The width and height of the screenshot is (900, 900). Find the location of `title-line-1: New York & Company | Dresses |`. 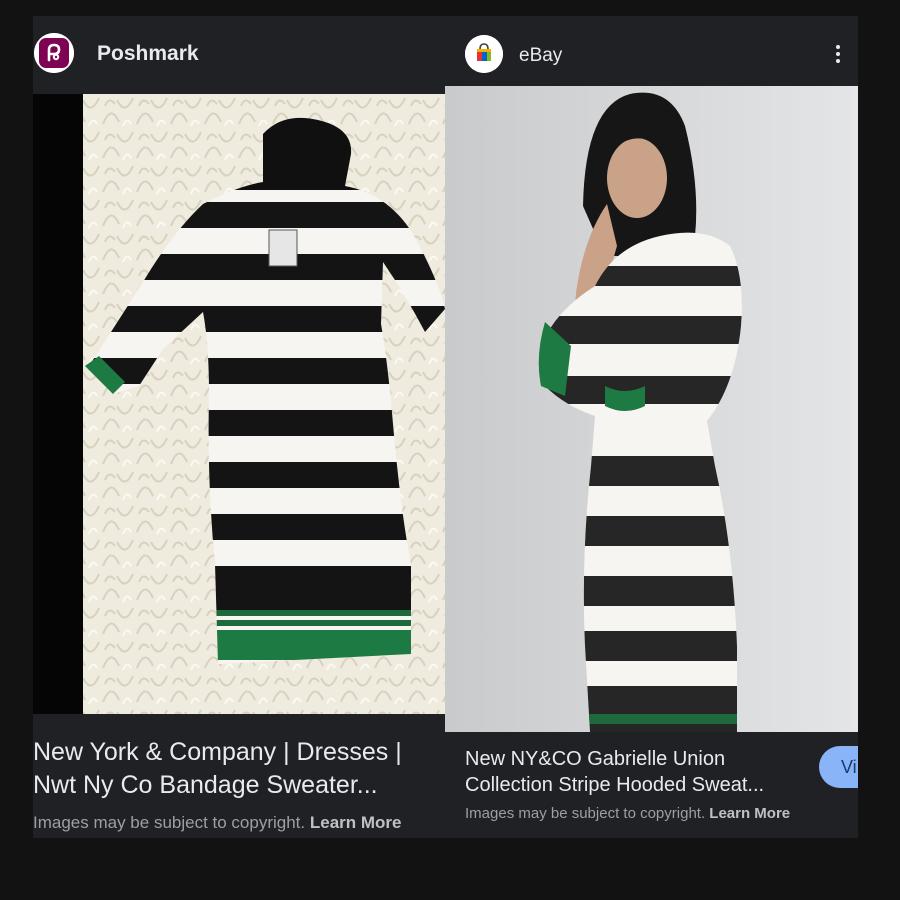

title-line-1: New York & Company | Dresses | is located at coordinates (217, 752).